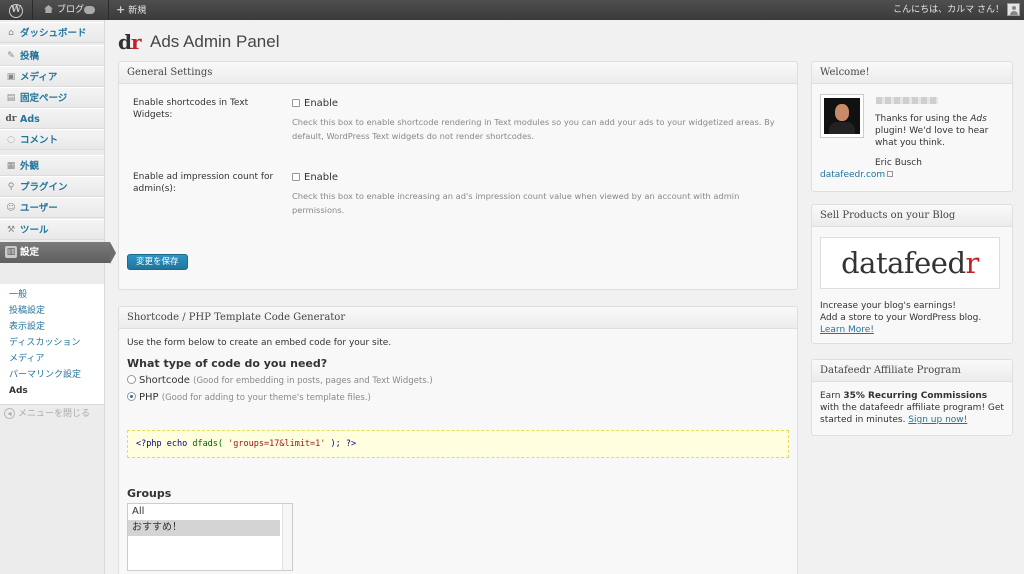  Describe the element at coordinates (30, 56) in the screenshot. I see `menu-label: 投稿` at that location.